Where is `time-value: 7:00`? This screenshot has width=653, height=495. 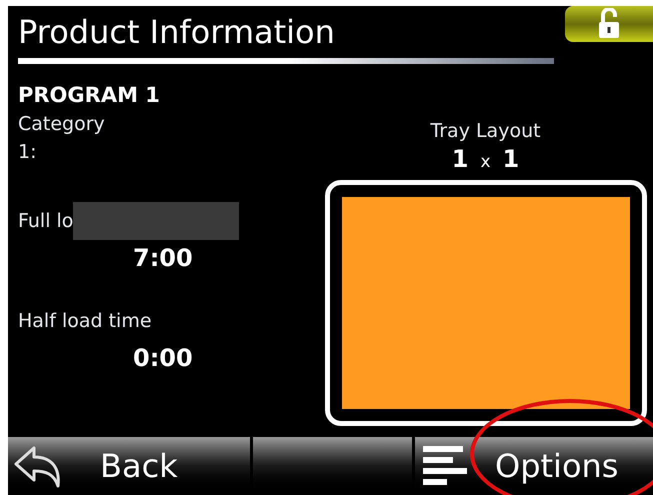 time-value: 7:00 is located at coordinates (163, 258).